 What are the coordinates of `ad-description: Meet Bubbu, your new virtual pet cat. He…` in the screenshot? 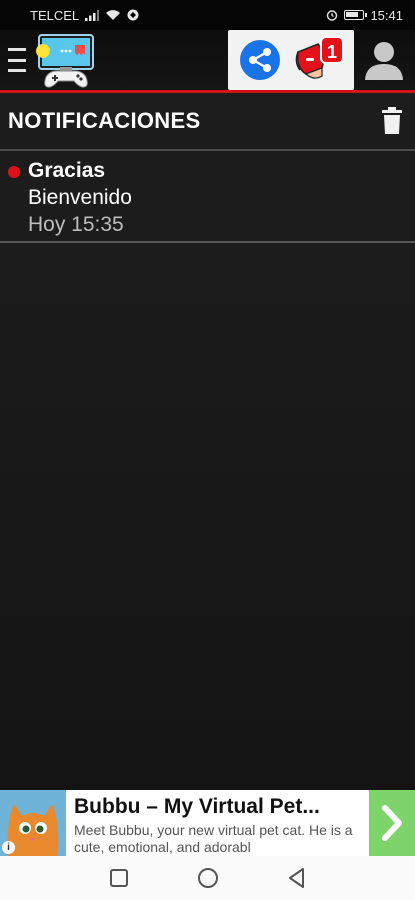 It's located at (213, 838).